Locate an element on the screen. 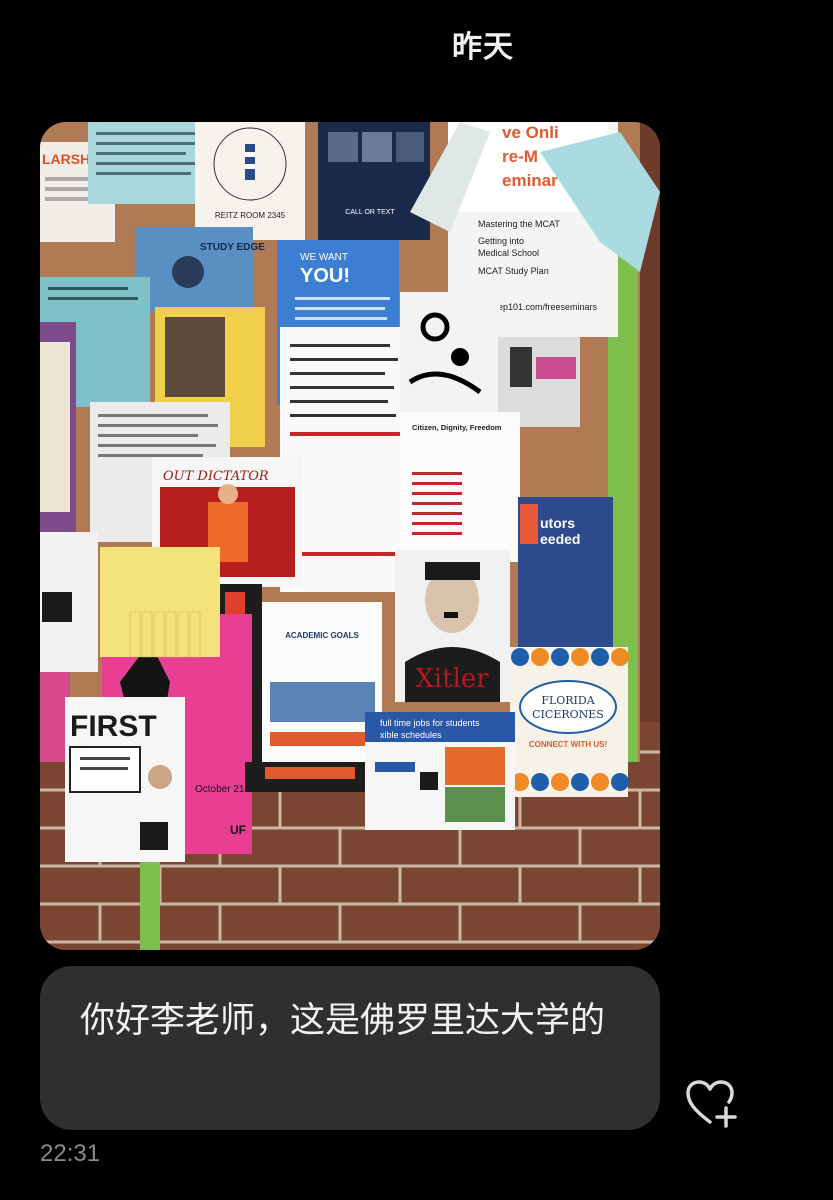 The width and height of the screenshot is (833, 1200). date-header: 昨天 is located at coordinates (483, 47).